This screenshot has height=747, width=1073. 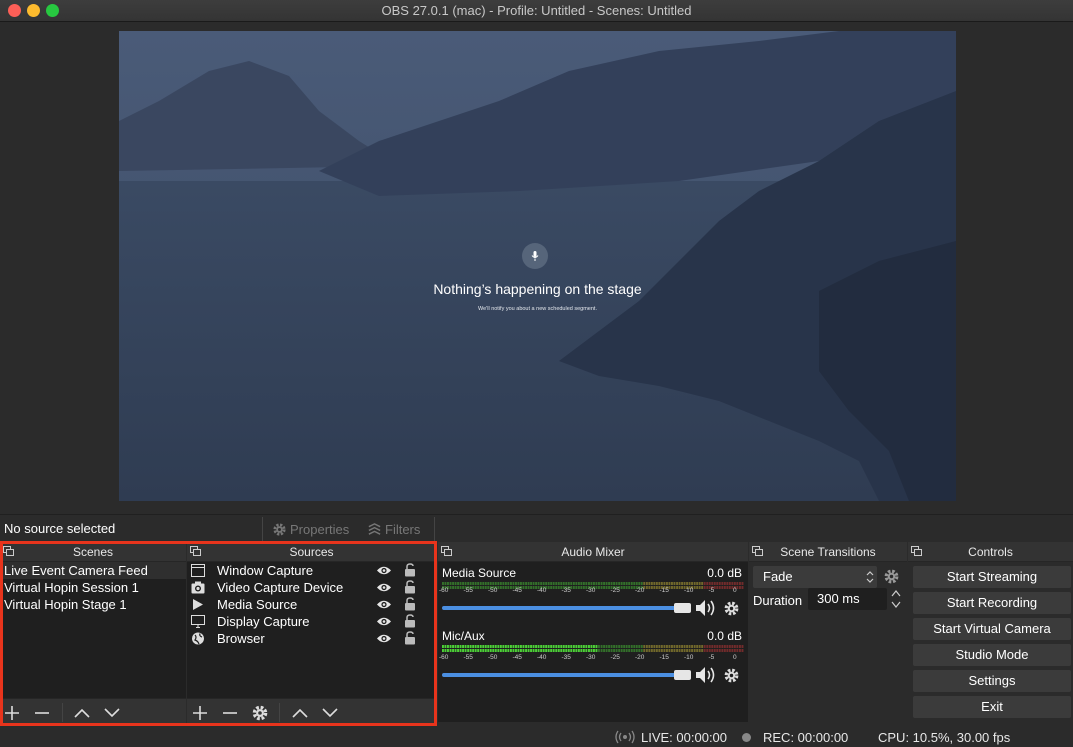 I want to click on start-virtual-camera-button: Start Virtual Camera, so click(x=992, y=629).